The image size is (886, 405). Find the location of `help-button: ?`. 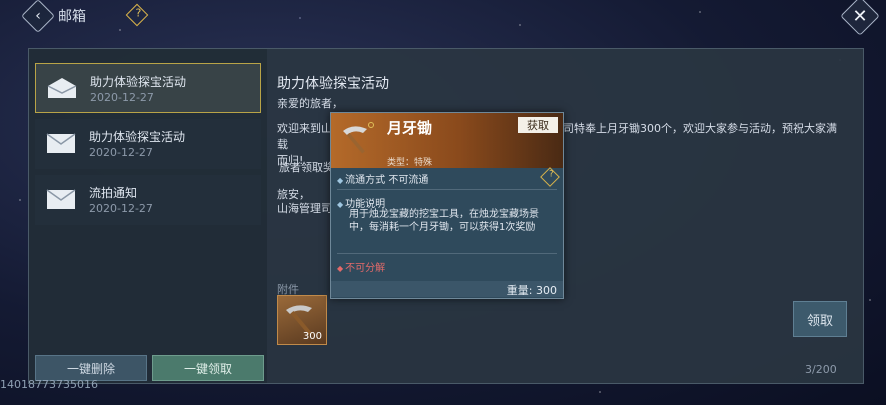

help-button: ? is located at coordinates (137, 15).